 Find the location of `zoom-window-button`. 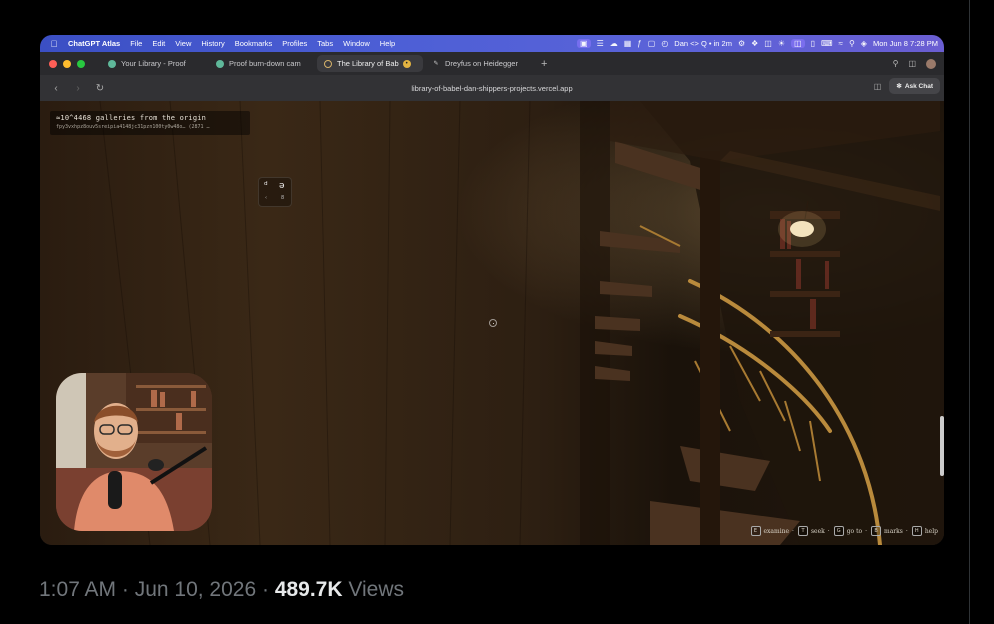

zoom-window-button is located at coordinates (81, 63).